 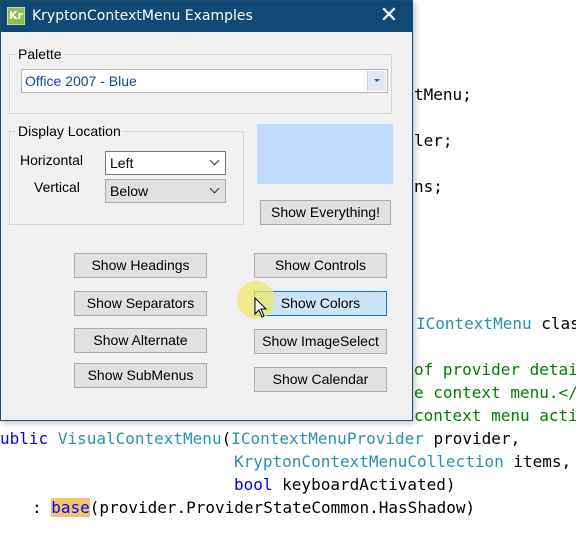 What do you see at coordinates (496, 323) in the screenshot?
I see `code-line: IContextMenu class` at bounding box center [496, 323].